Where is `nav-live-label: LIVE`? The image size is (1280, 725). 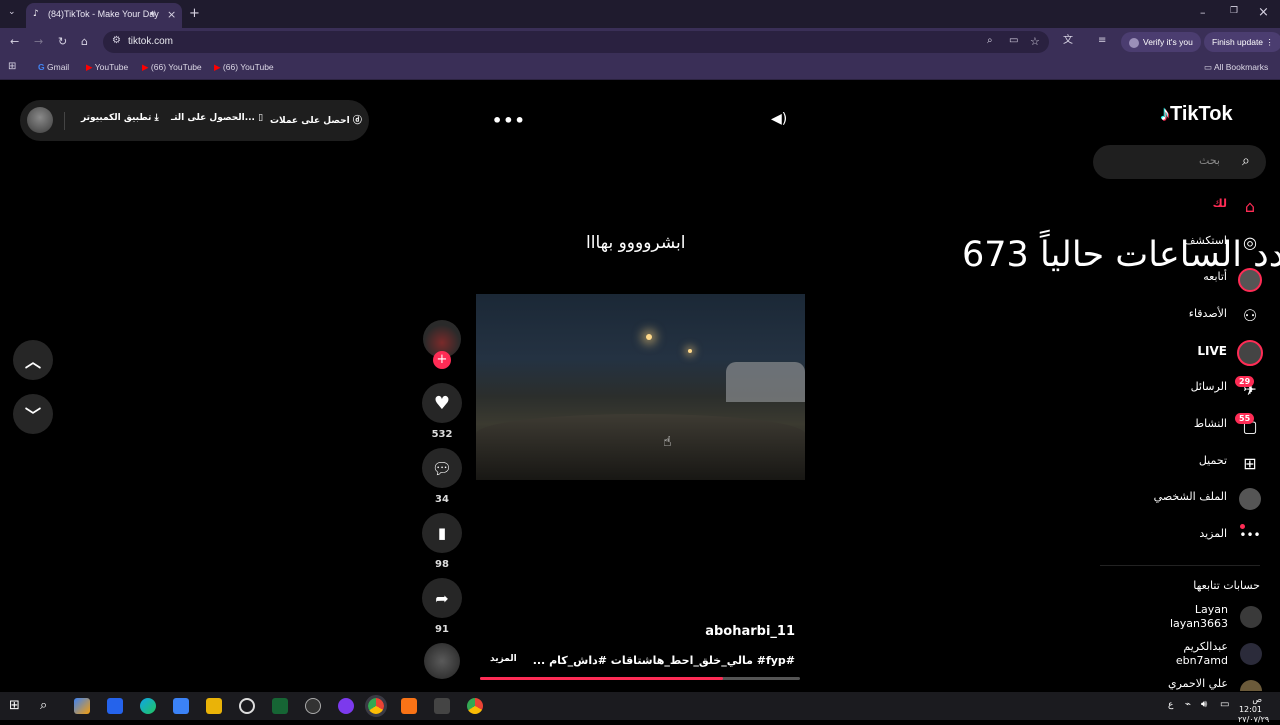
nav-live-label: LIVE is located at coordinates (1212, 351).